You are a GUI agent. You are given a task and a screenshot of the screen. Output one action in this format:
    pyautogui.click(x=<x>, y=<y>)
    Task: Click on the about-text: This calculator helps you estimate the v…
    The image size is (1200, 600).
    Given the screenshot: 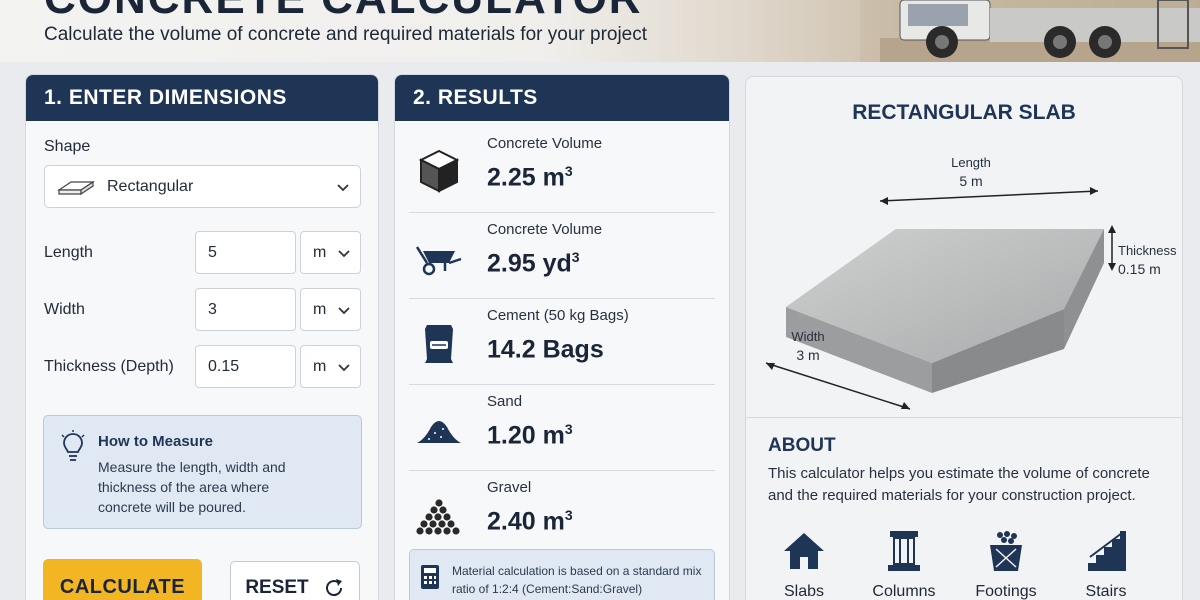 What is the action you would take?
    pyautogui.click(x=959, y=484)
    